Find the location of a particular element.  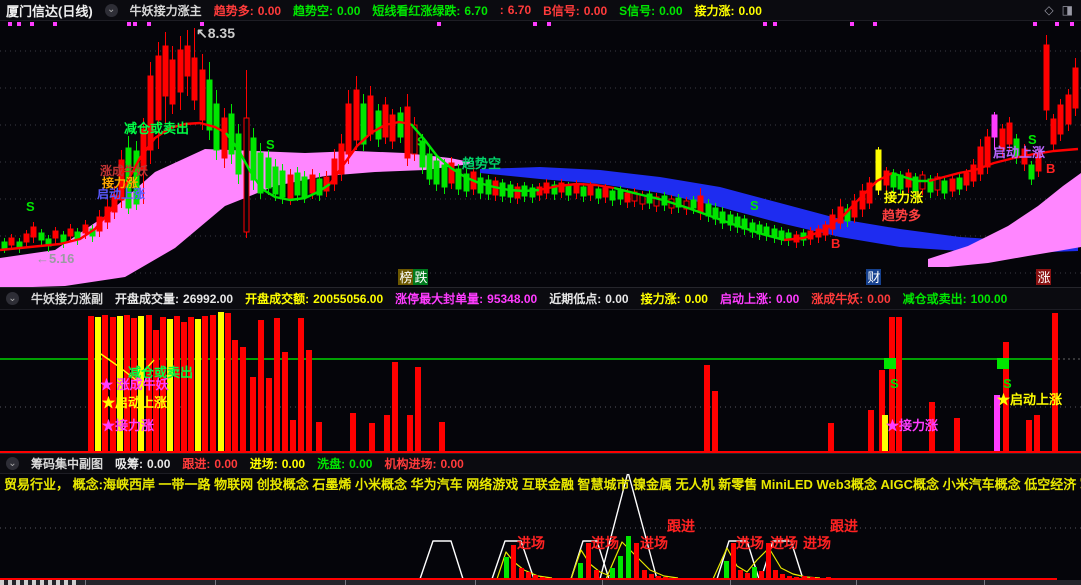

scrollbar-thumb is located at coordinates (40, 582).